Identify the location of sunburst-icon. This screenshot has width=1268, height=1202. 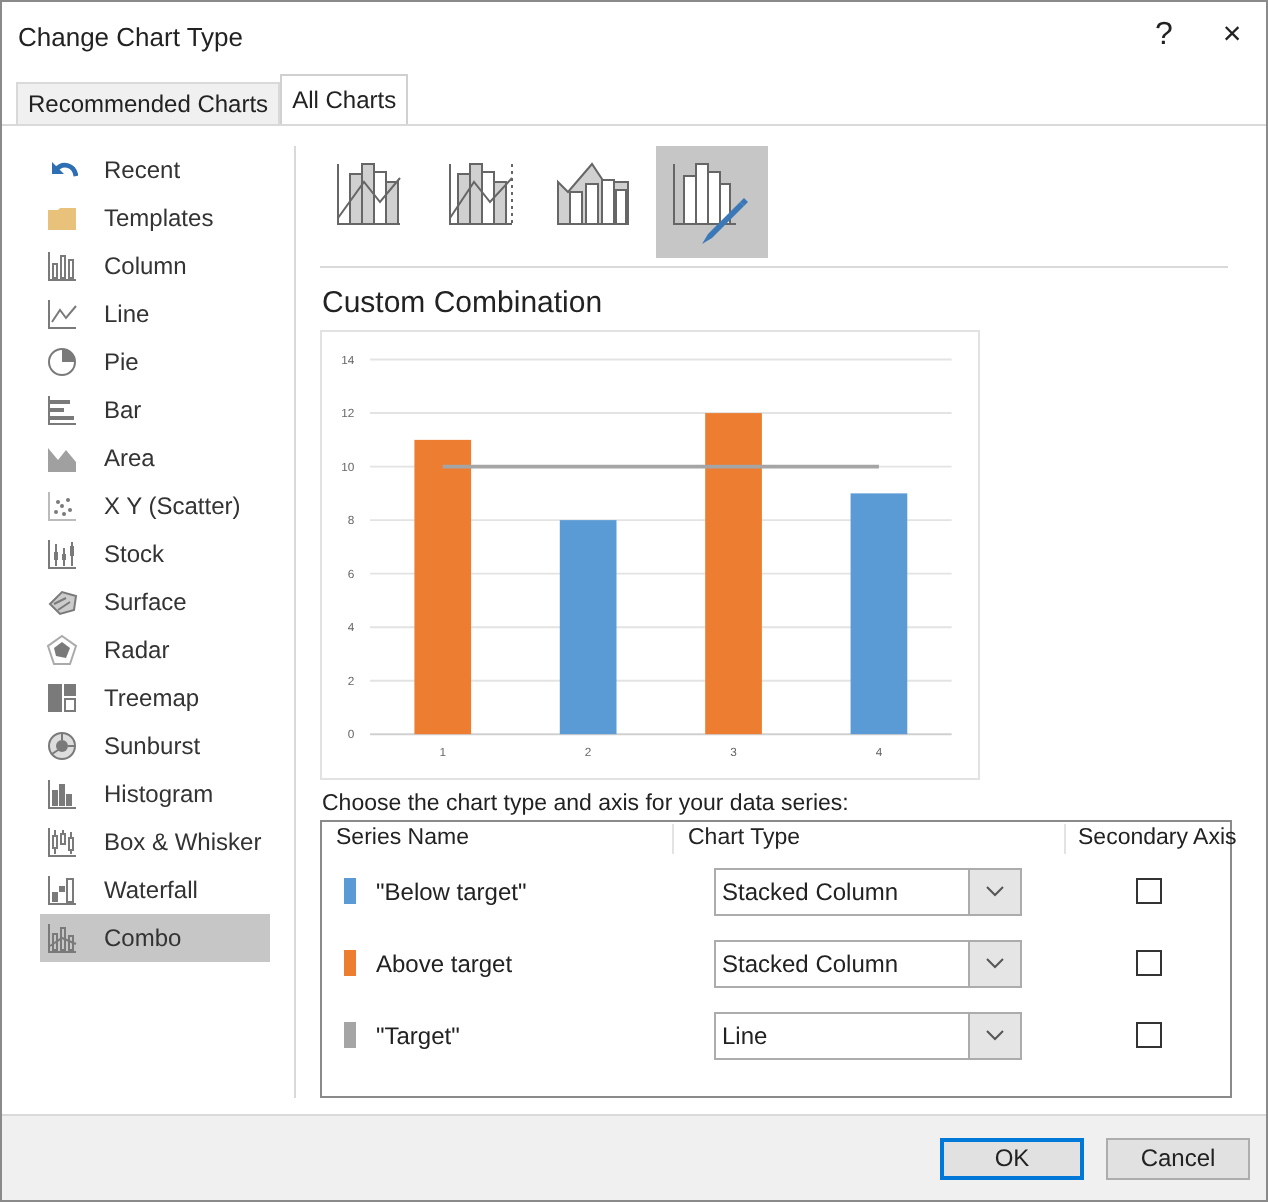
(62, 746).